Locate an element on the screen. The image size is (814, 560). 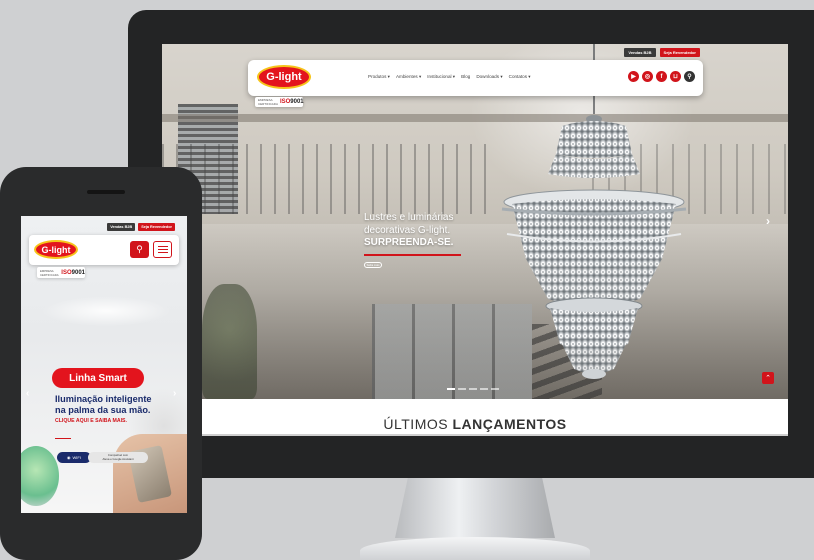
mobile-iso-badge: EMPRESA CERTIFICADA ISO9001 is located at coordinates (61, 272).